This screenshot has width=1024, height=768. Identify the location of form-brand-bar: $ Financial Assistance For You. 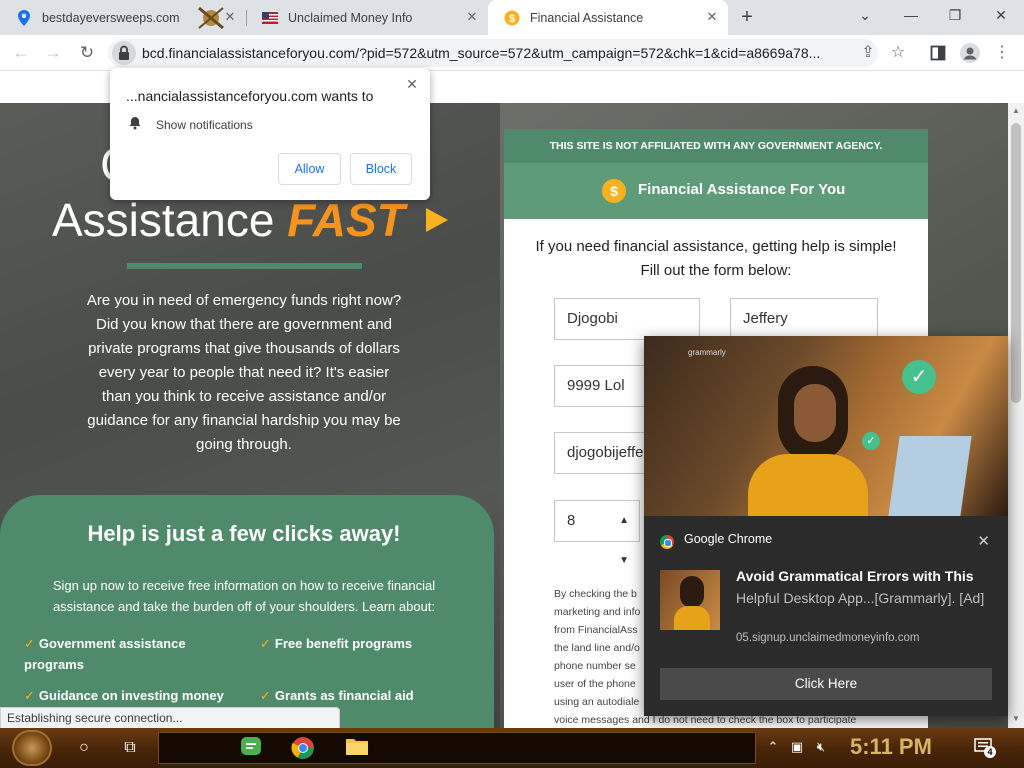
(716, 191).